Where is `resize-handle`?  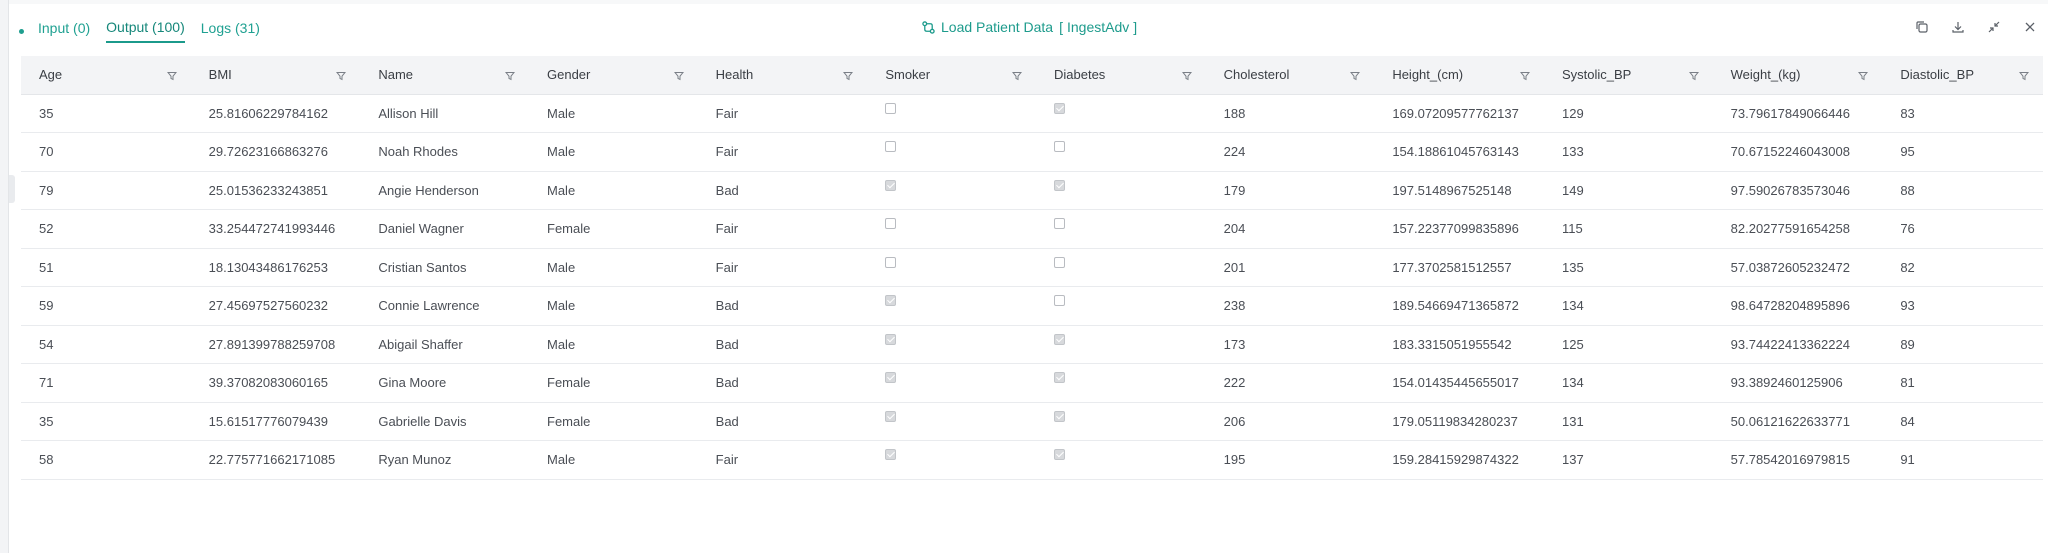
resize-handle is located at coordinates (12, 189).